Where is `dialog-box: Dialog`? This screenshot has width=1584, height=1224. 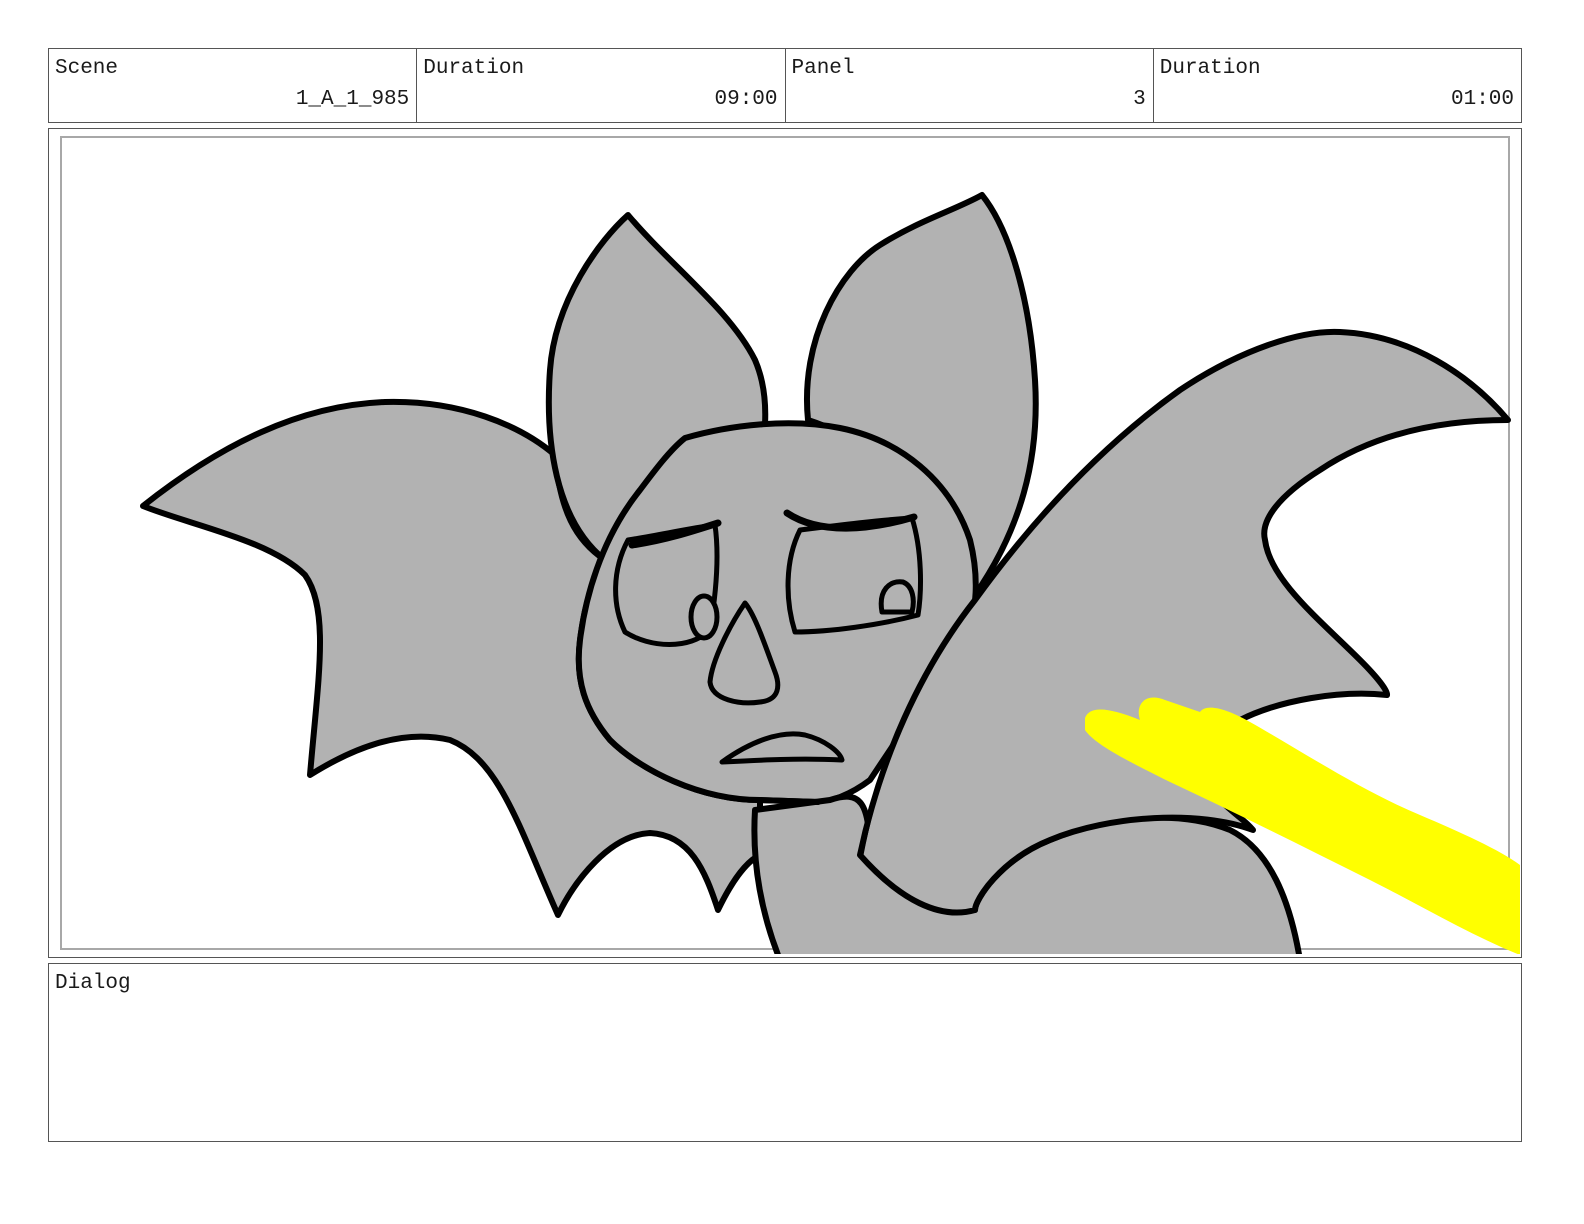
dialog-box: Dialog is located at coordinates (785, 1052).